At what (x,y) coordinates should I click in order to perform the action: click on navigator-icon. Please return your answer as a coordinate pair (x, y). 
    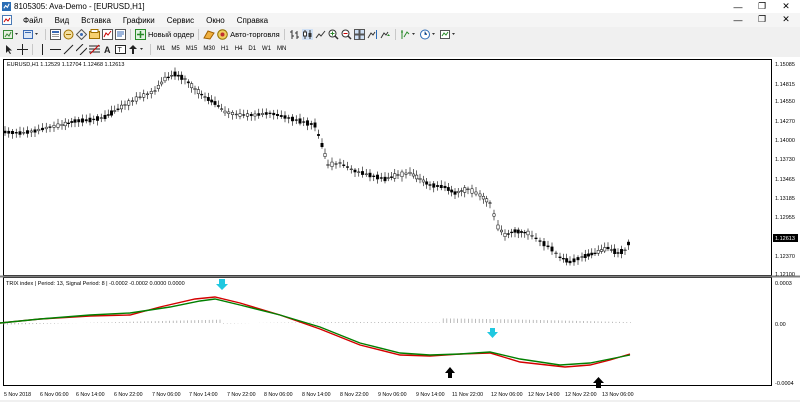
    Looking at the image, I should click on (81, 35).